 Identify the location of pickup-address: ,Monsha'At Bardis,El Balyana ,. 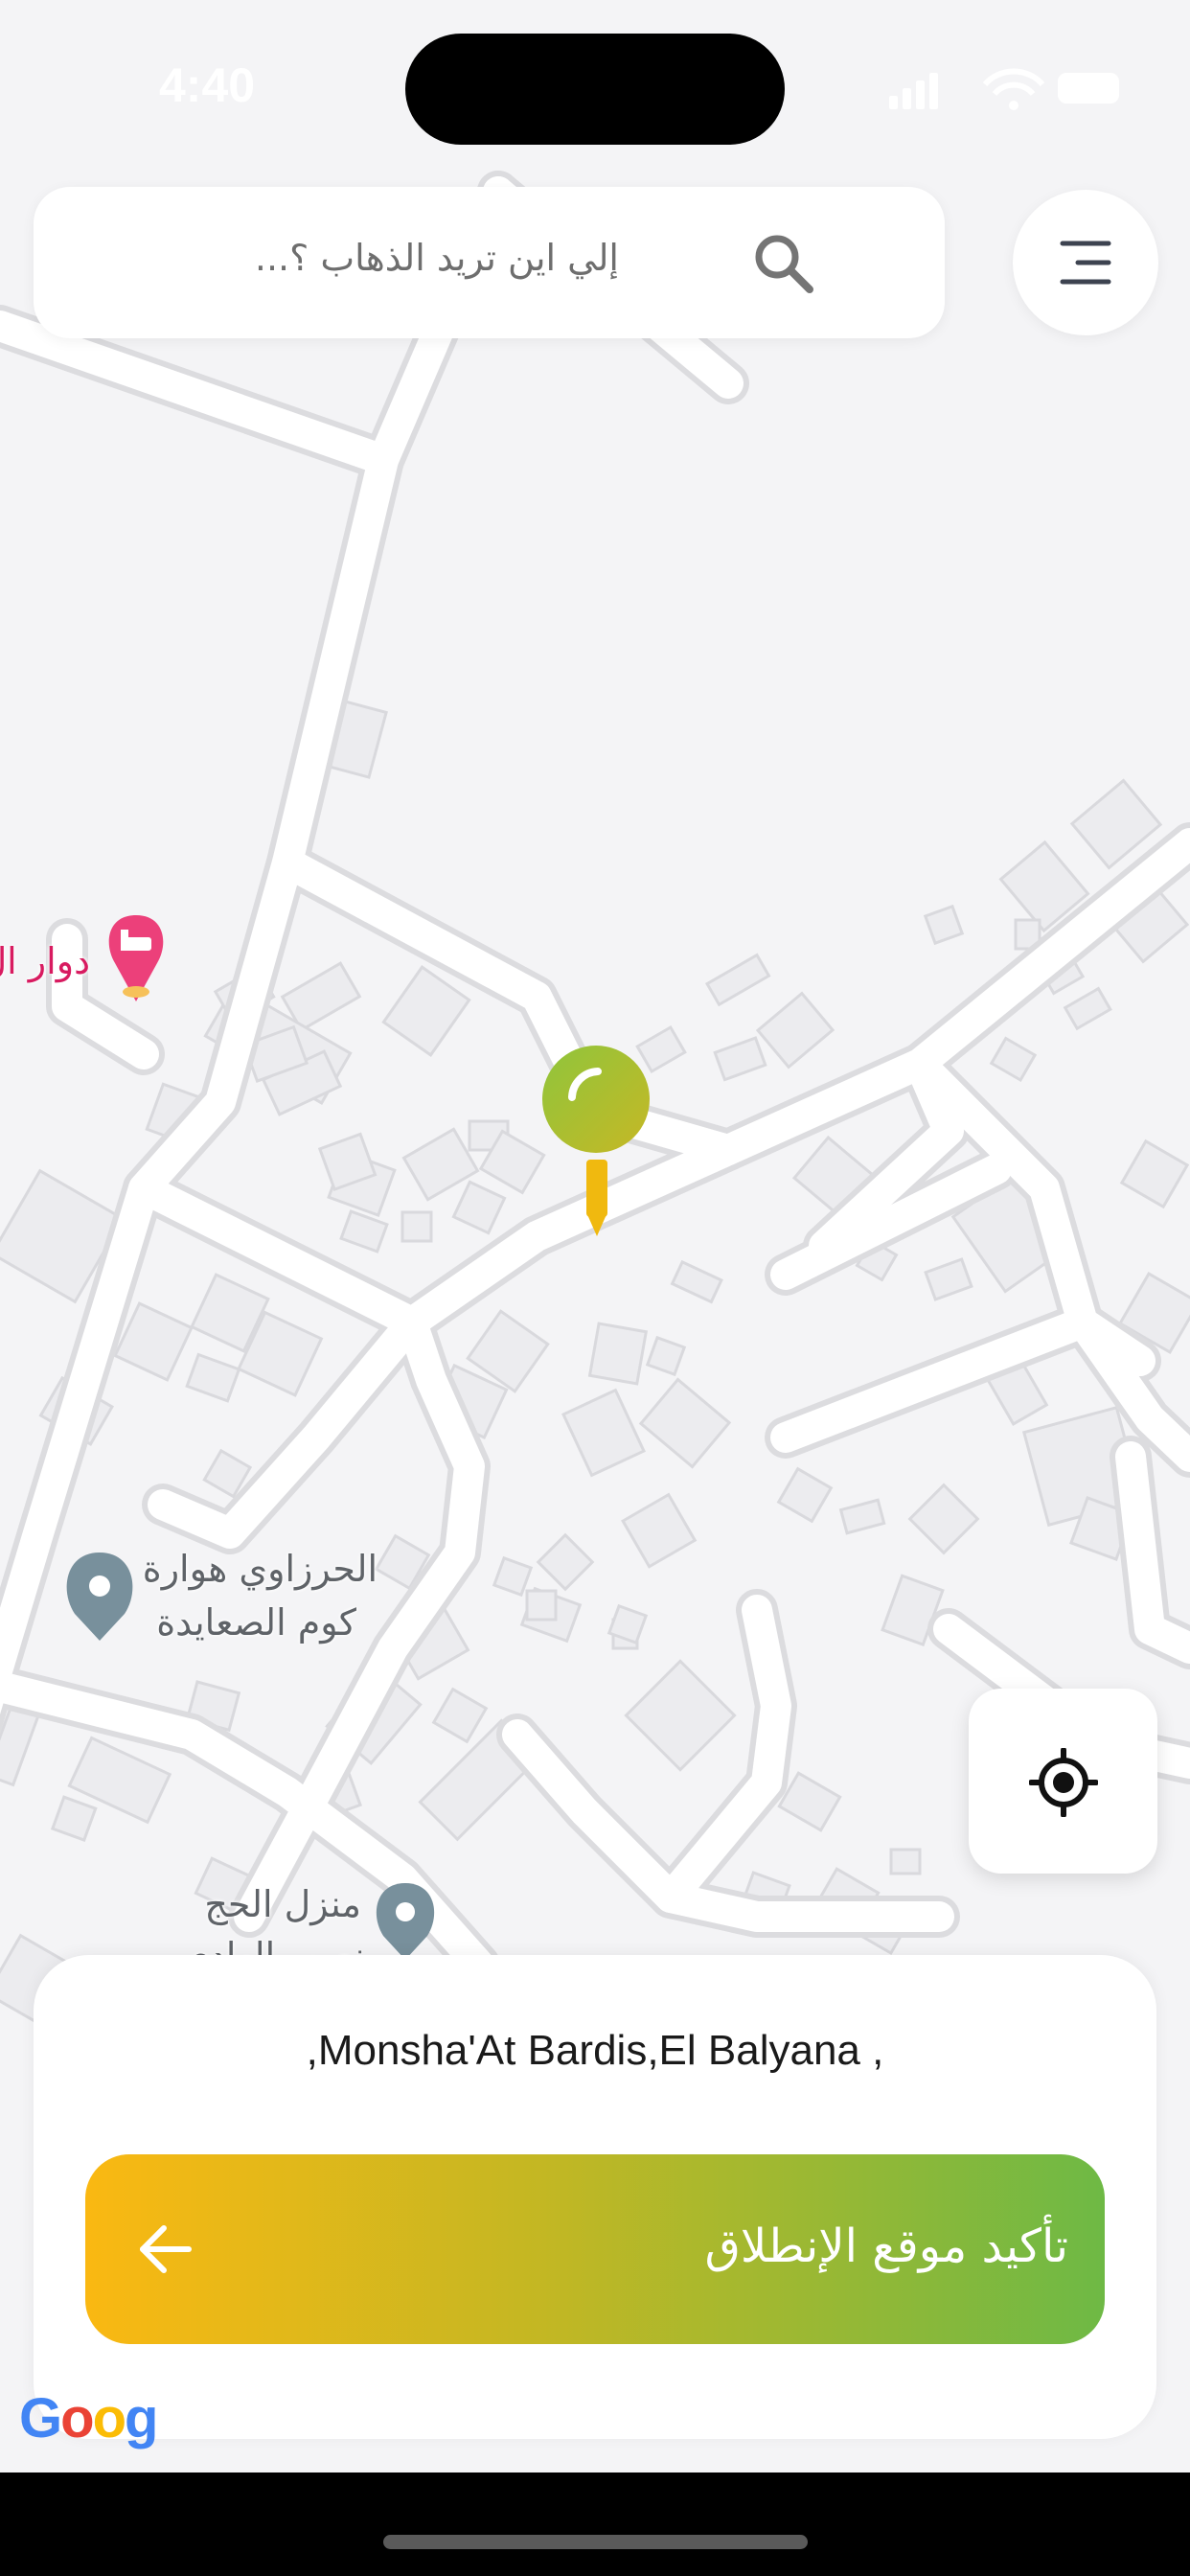
(595, 2050).